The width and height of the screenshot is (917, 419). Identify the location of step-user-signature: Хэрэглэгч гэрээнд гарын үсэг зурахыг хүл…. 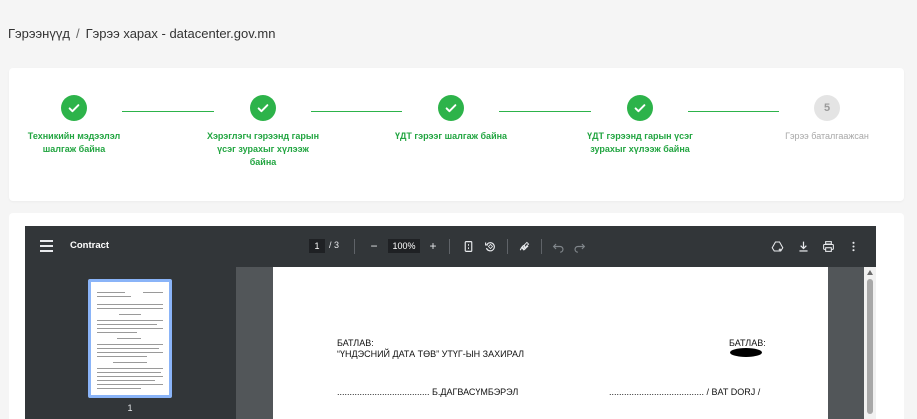
(263, 132).